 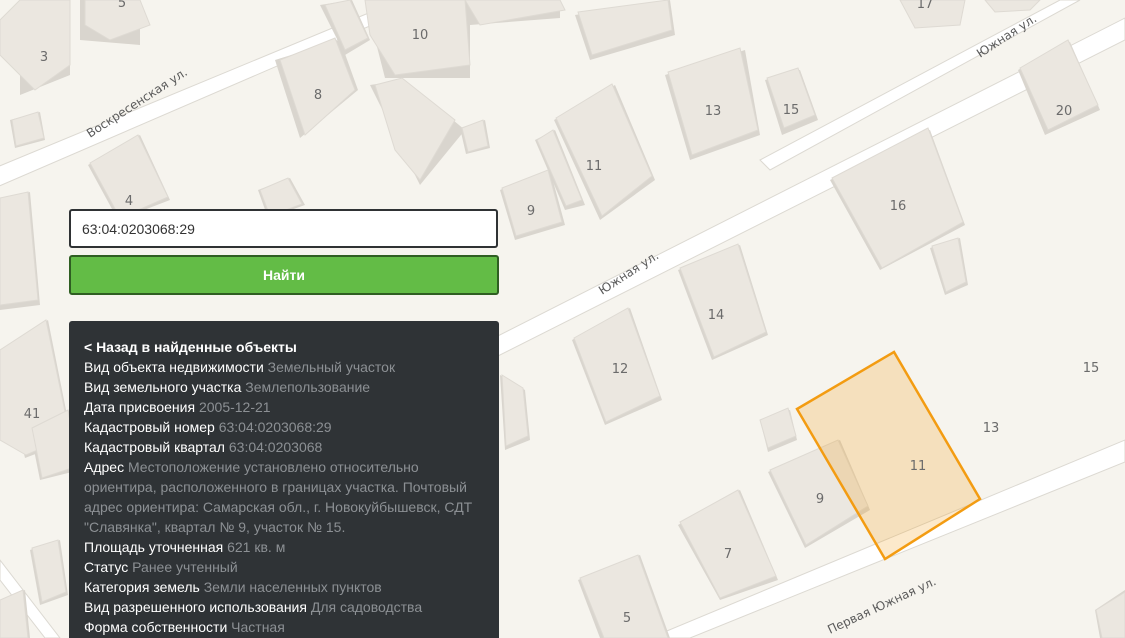 I want to click on info-row: Площадь уточненная 621 кв. м, so click(x=283, y=547).